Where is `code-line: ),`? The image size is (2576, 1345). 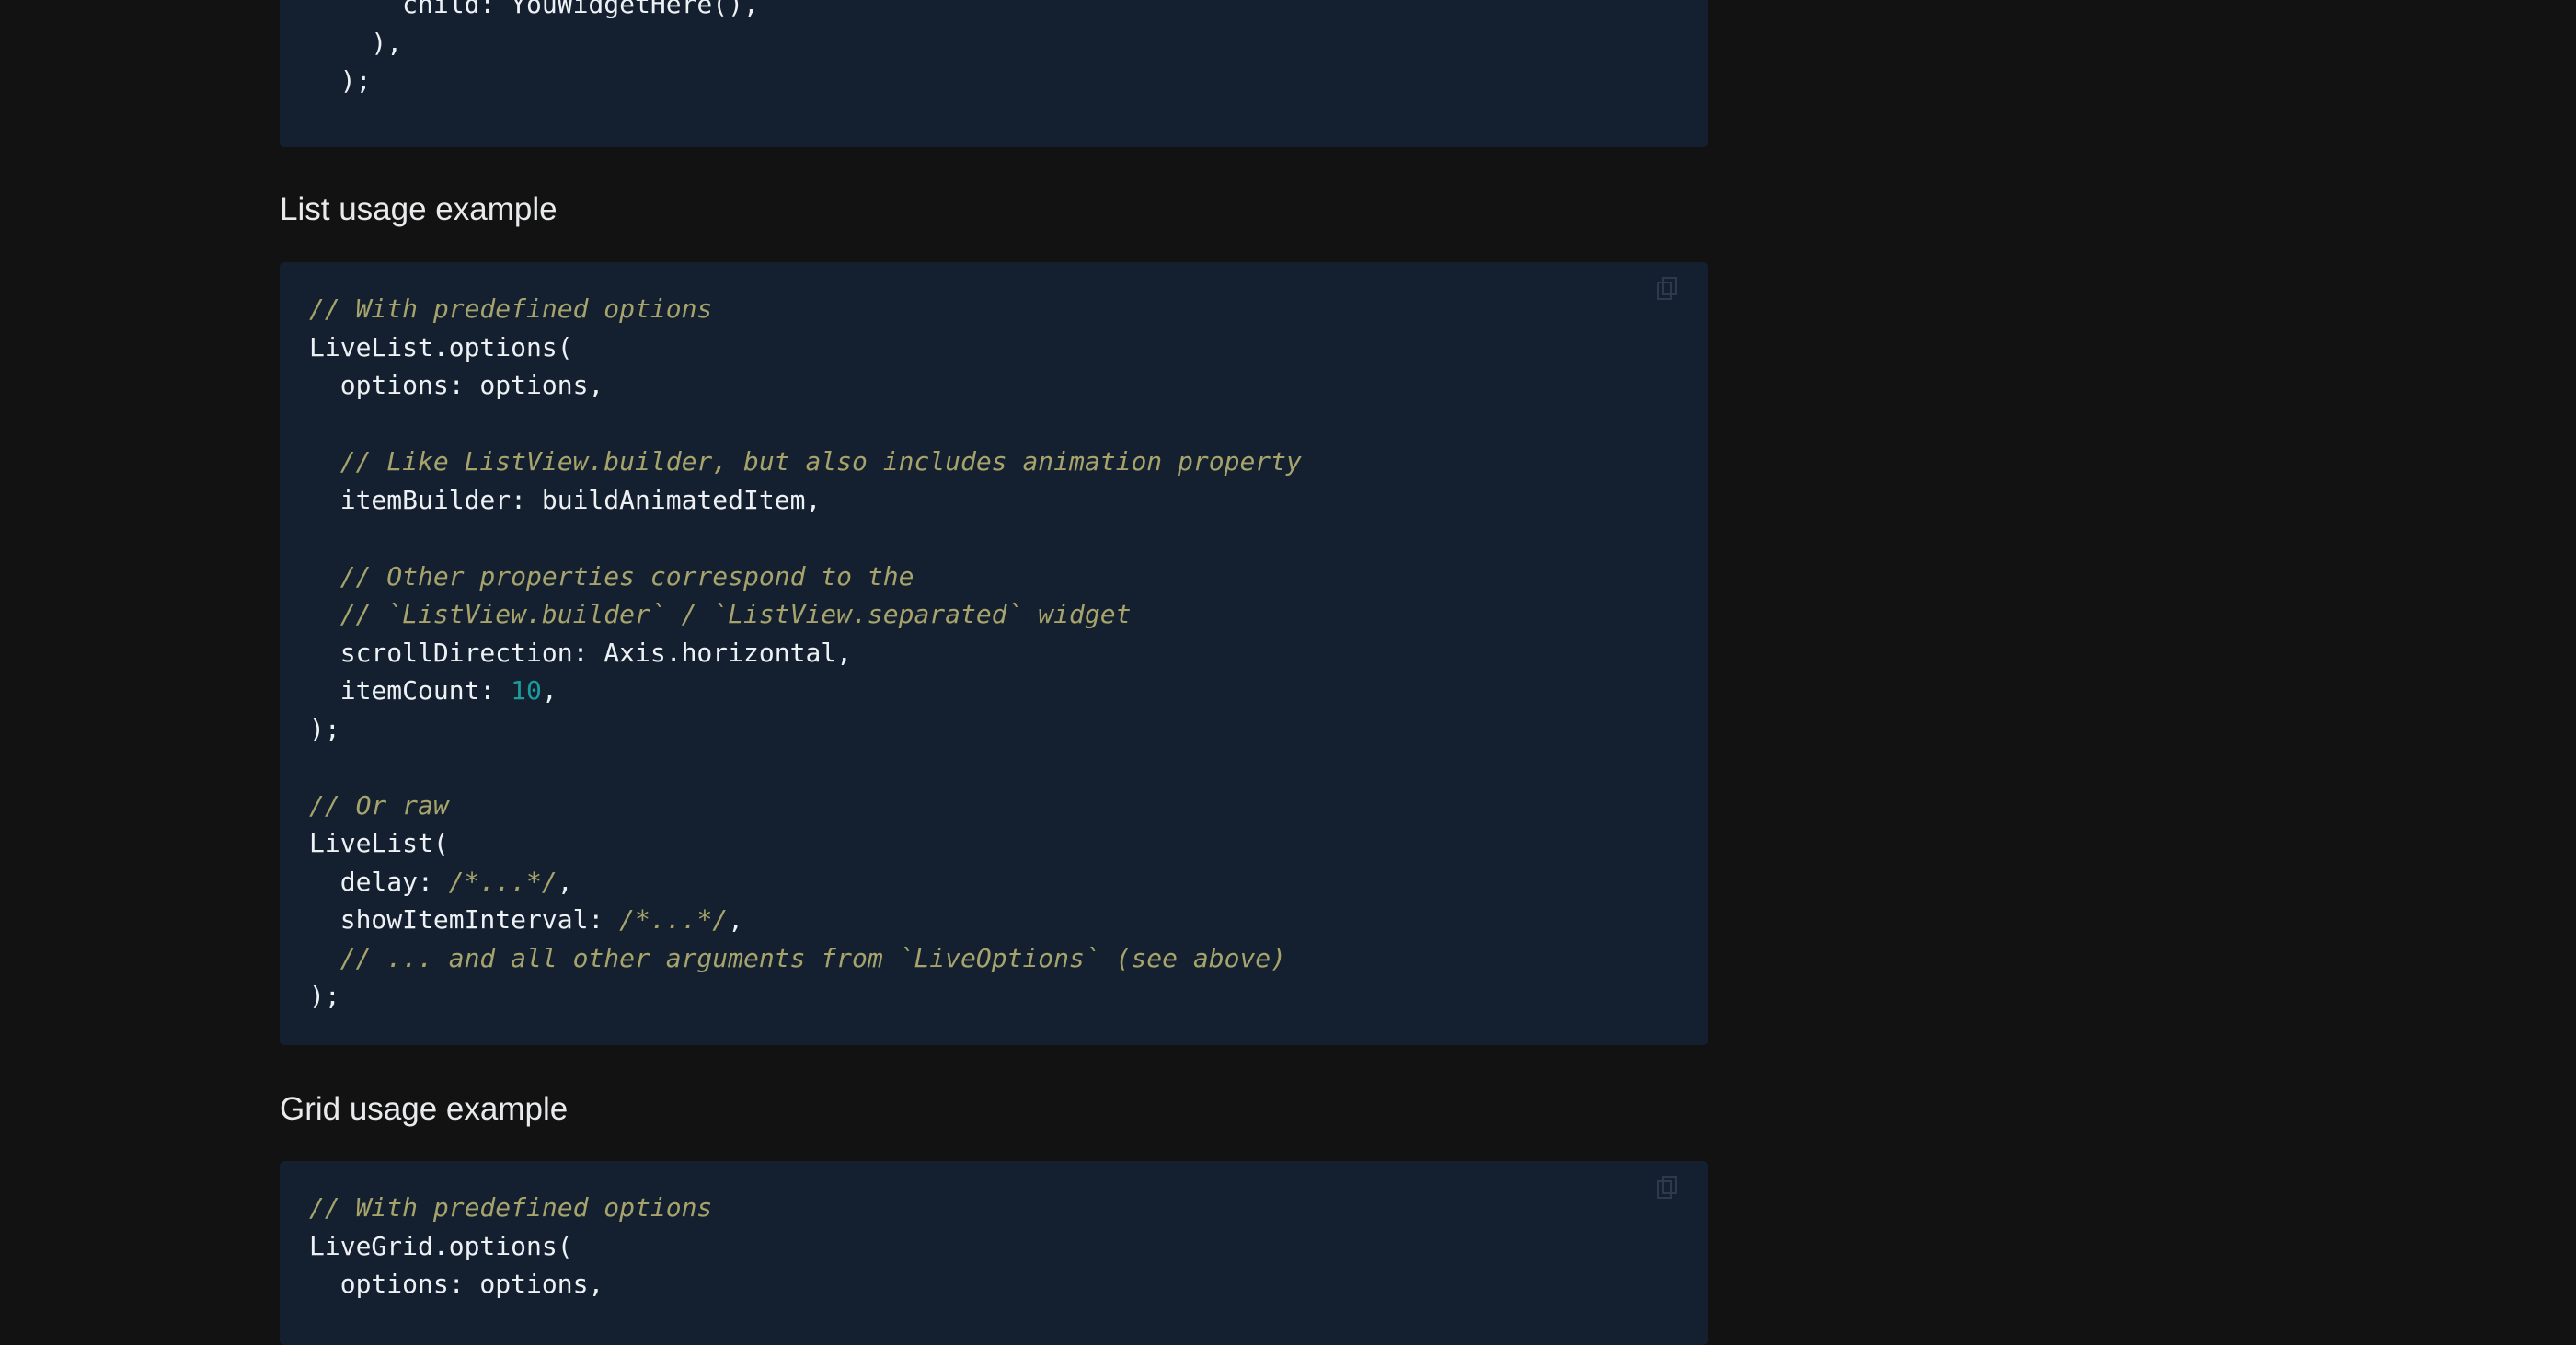 code-line: ), is located at coordinates (356, 42).